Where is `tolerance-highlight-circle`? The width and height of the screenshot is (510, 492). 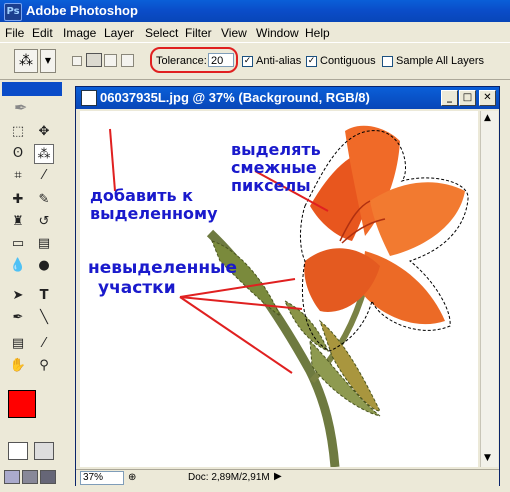 tolerance-highlight-circle is located at coordinates (194, 60).